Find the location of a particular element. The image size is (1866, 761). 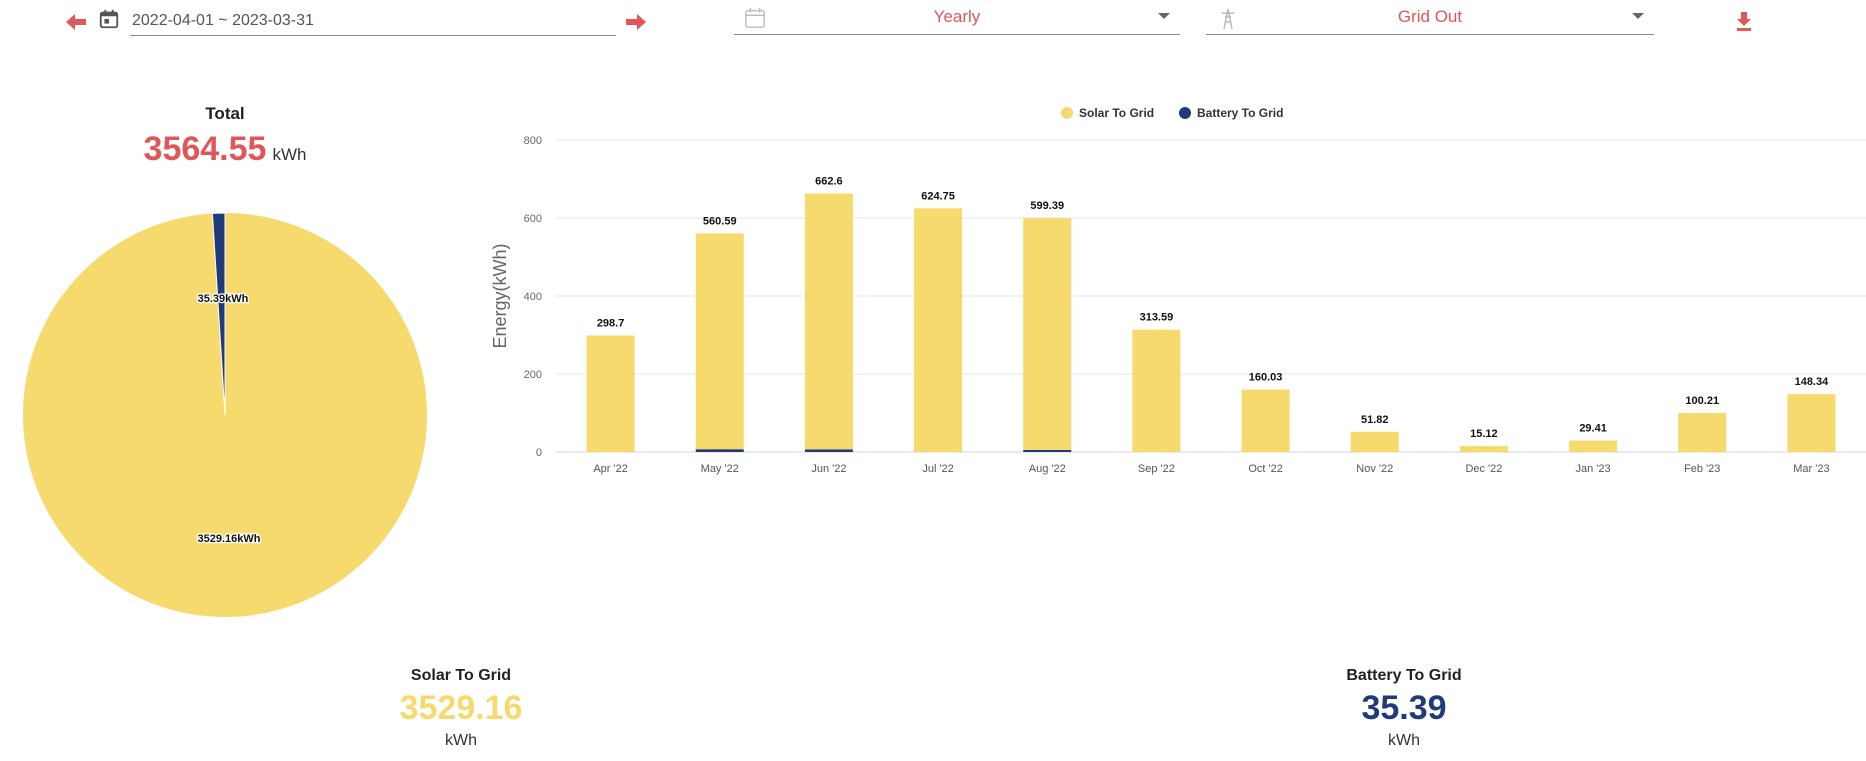

total-unit: kWh is located at coordinates (289, 154).